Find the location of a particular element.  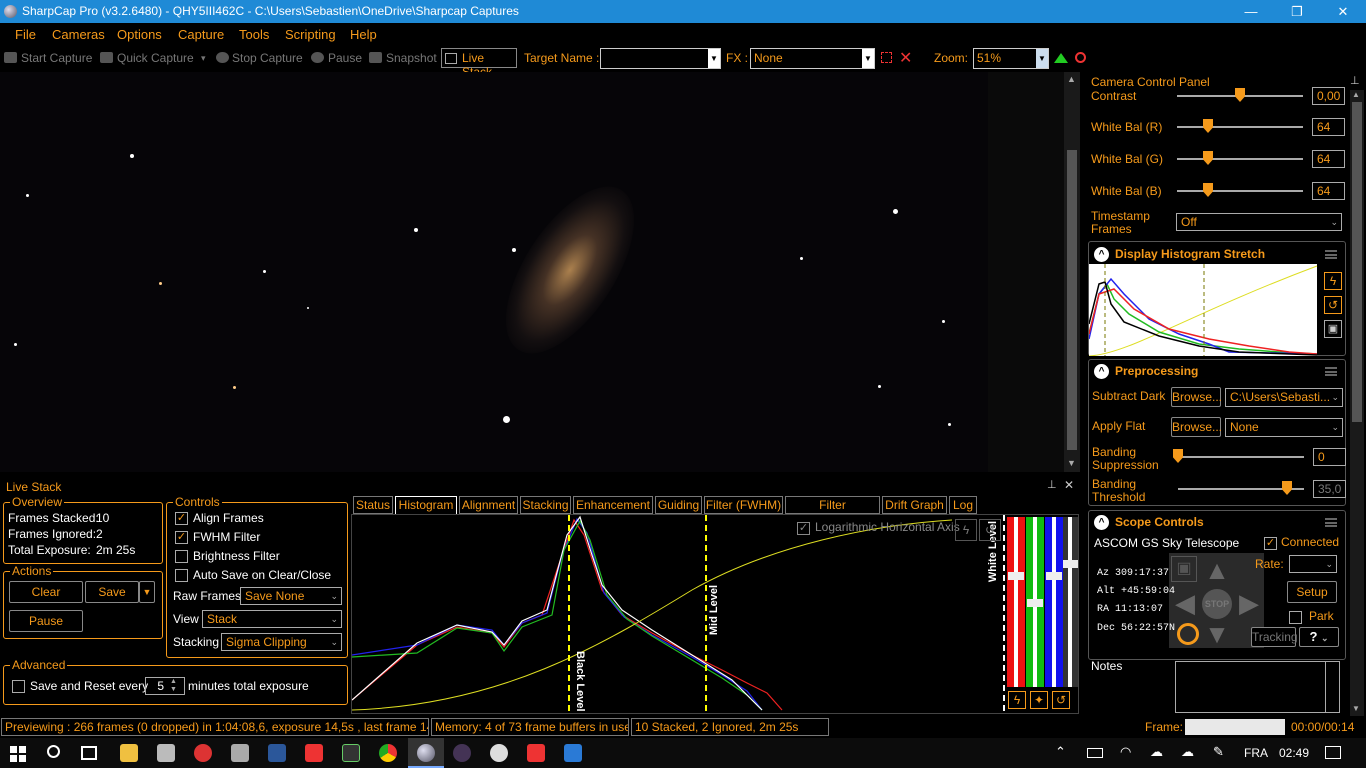

language-indicator: FRA is located at coordinates (1256, 753).